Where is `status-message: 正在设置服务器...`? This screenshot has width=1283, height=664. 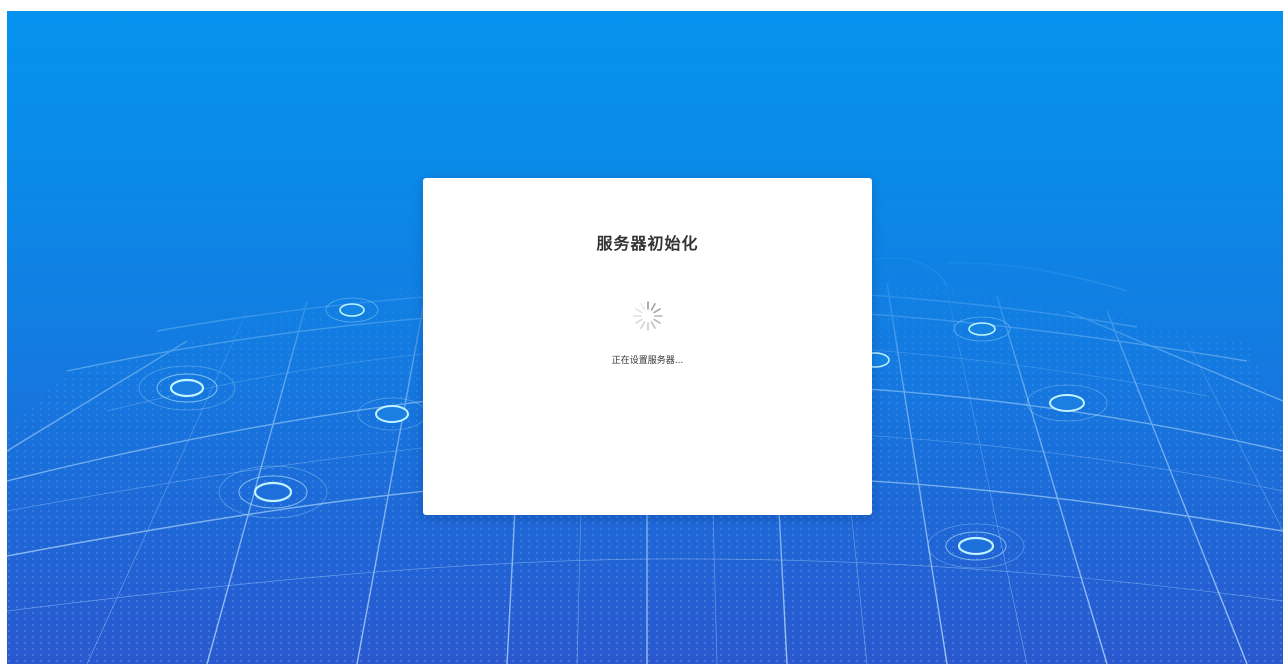
status-message: 正在设置服务器... is located at coordinates (647, 361).